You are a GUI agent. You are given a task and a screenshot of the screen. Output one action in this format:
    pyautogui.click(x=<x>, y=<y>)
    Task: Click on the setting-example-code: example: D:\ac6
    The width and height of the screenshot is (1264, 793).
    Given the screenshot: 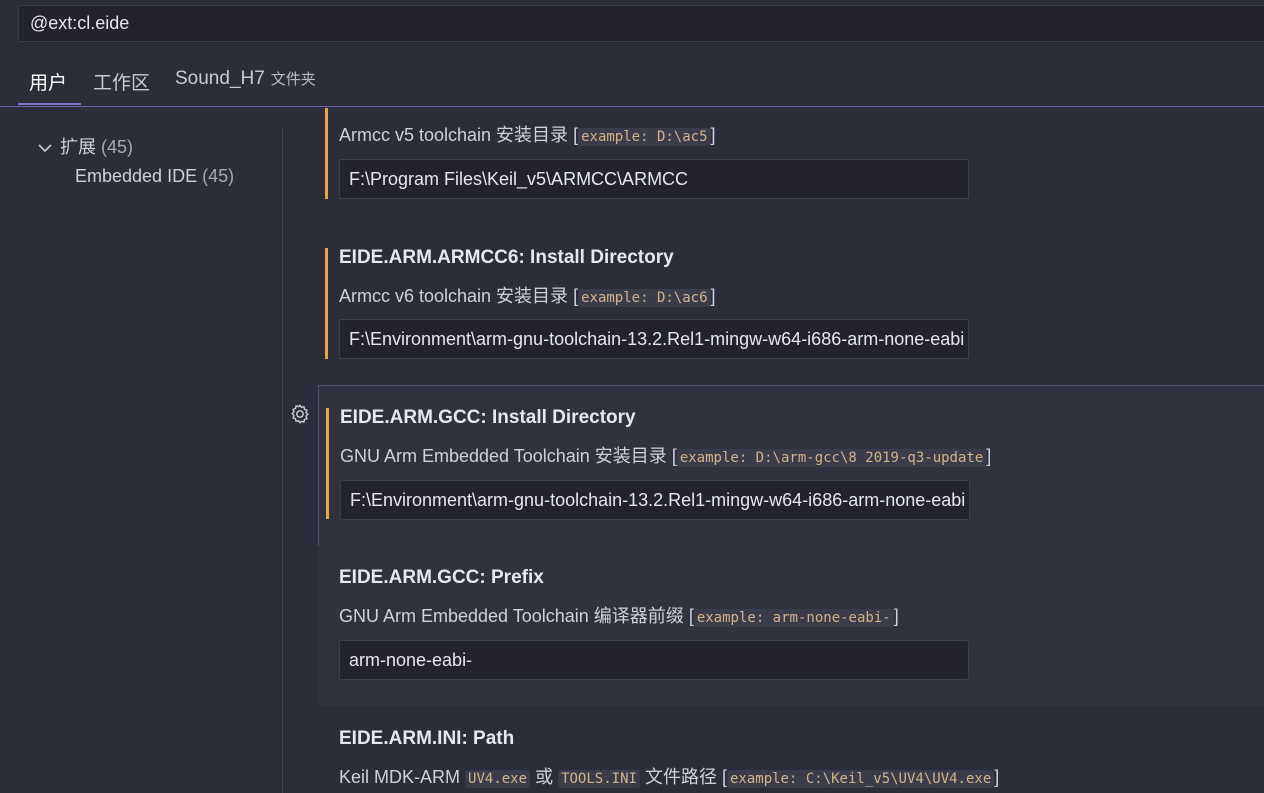 What is the action you would take?
    pyautogui.click(x=644, y=298)
    